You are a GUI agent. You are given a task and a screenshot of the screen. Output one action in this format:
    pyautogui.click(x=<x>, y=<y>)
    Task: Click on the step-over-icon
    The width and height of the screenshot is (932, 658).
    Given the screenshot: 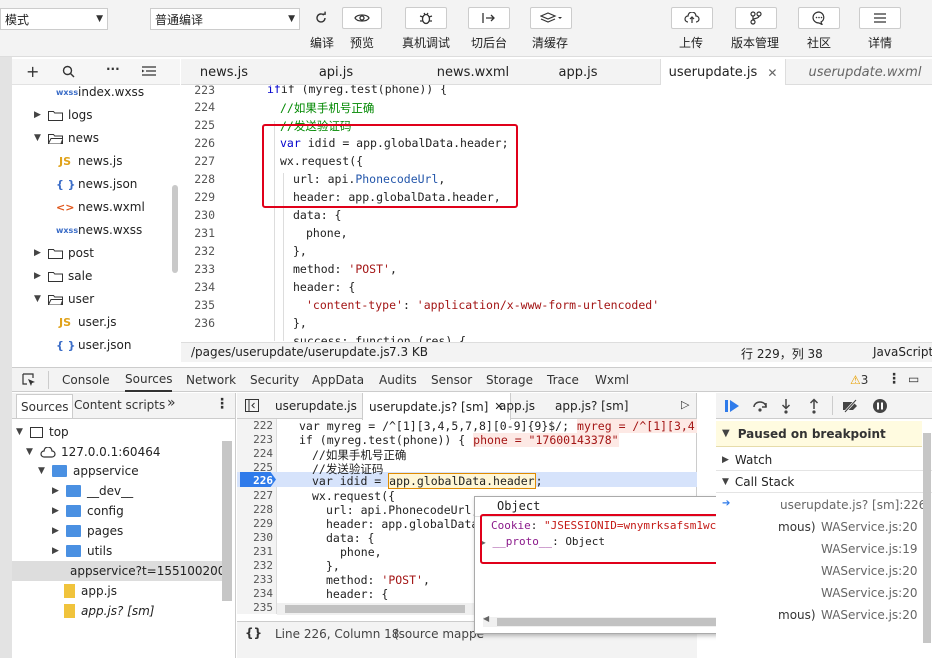 What is the action you would take?
    pyautogui.click(x=760, y=406)
    